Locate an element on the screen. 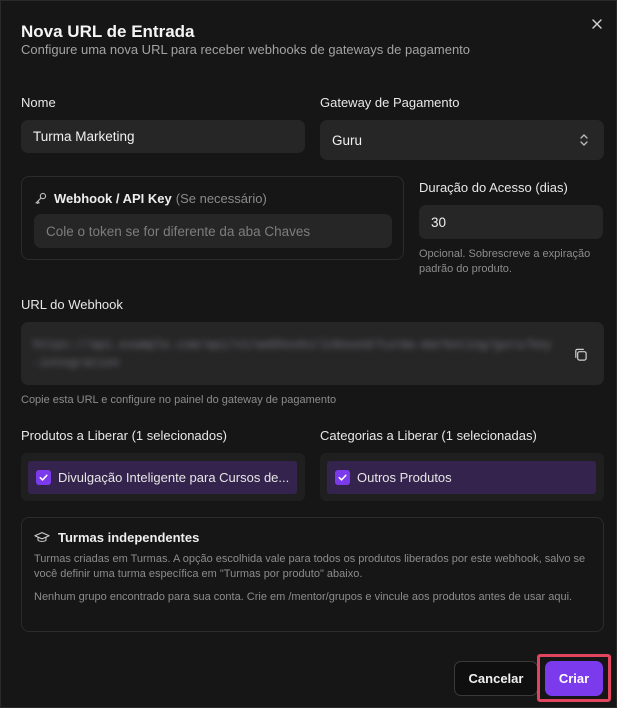 The height and width of the screenshot is (708, 617). chevron-up-down-icon is located at coordinates (584, 140).